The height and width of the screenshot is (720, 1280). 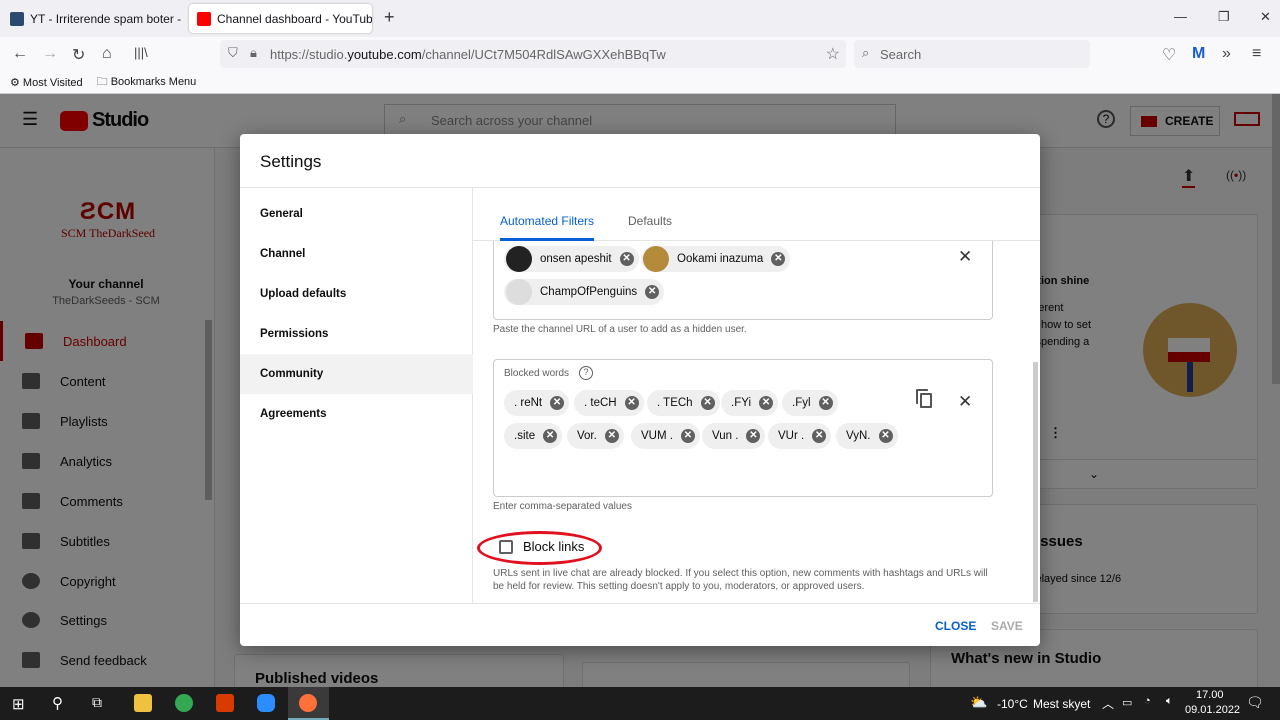 What do you see at coordinates (356, 214) in the screenshot?
I see `nav-general: General` at bounding box center [356, 214].